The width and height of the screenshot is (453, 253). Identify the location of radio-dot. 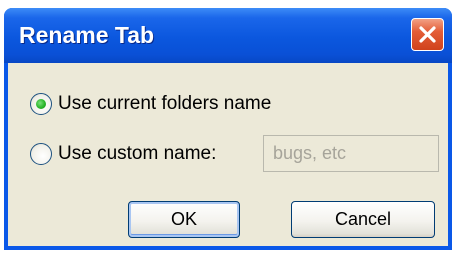
(41, 104).